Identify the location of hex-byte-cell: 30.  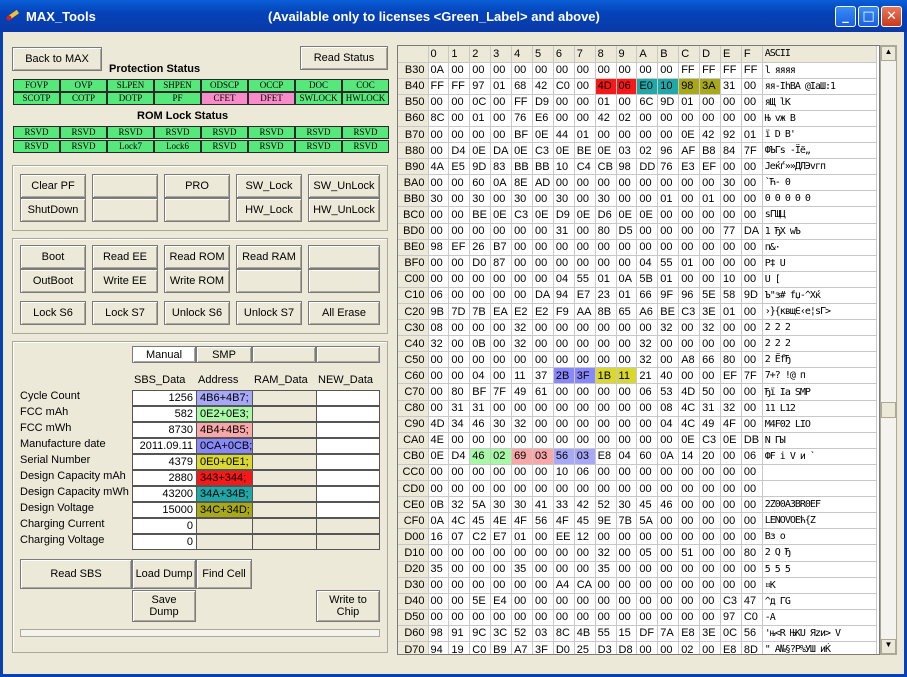
(522, 199).